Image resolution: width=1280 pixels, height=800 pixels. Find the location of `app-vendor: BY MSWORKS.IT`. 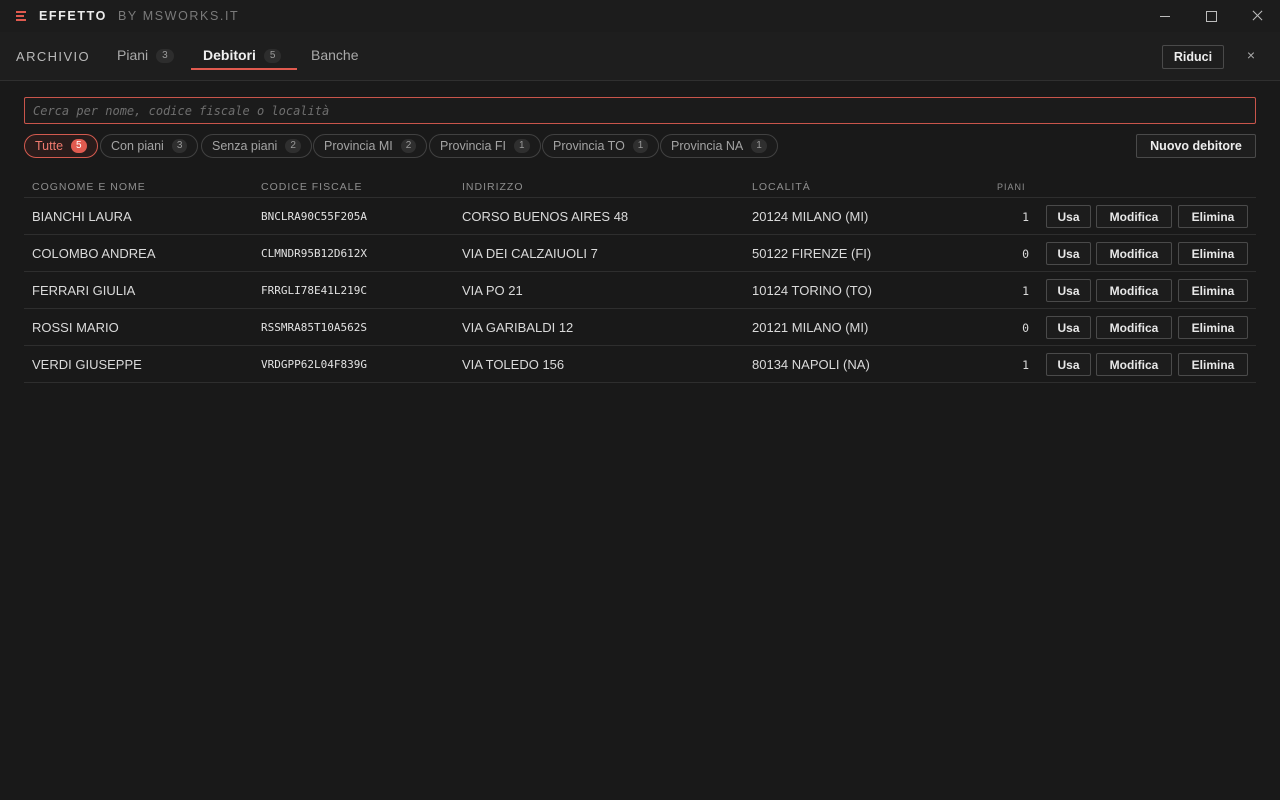

app-vendor: BY MSWORKS.IT is located at coordinates (179, 16).